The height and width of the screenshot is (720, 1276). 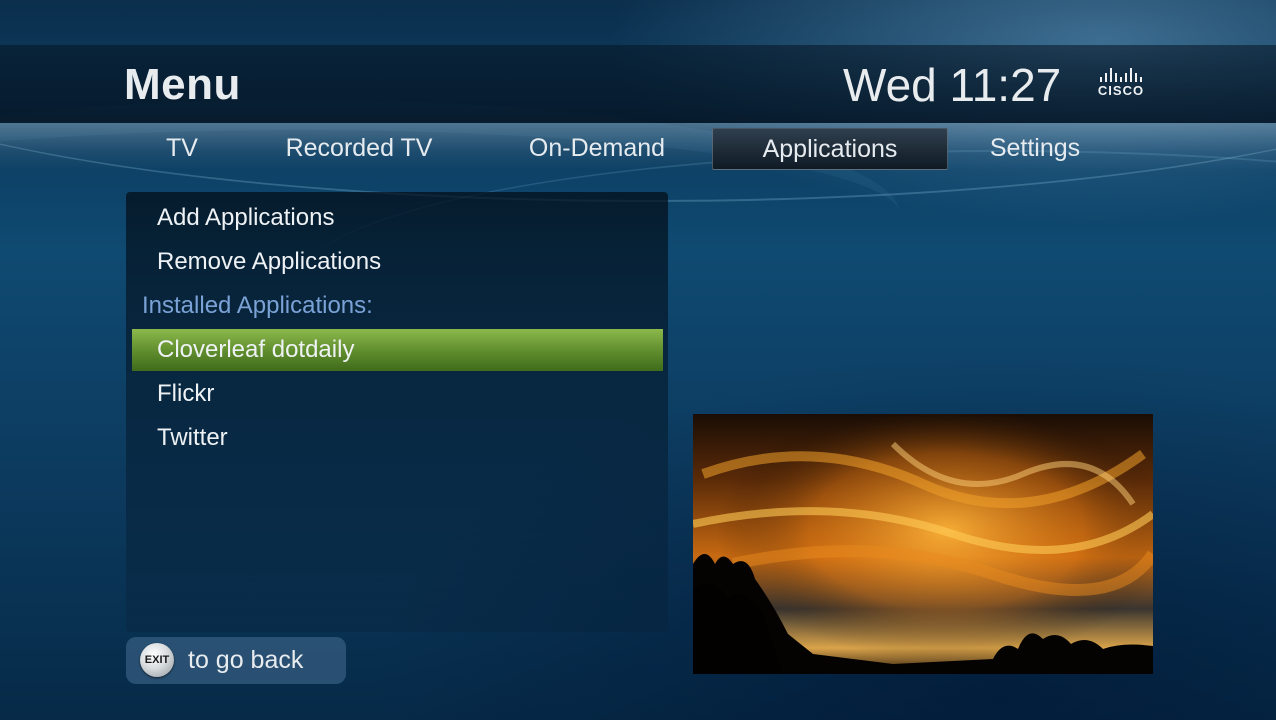 What do you see at coordinates (397, 394) in the screenshot?
I see `app-item-flickr: Flickr` at bounding box center [397, 394].